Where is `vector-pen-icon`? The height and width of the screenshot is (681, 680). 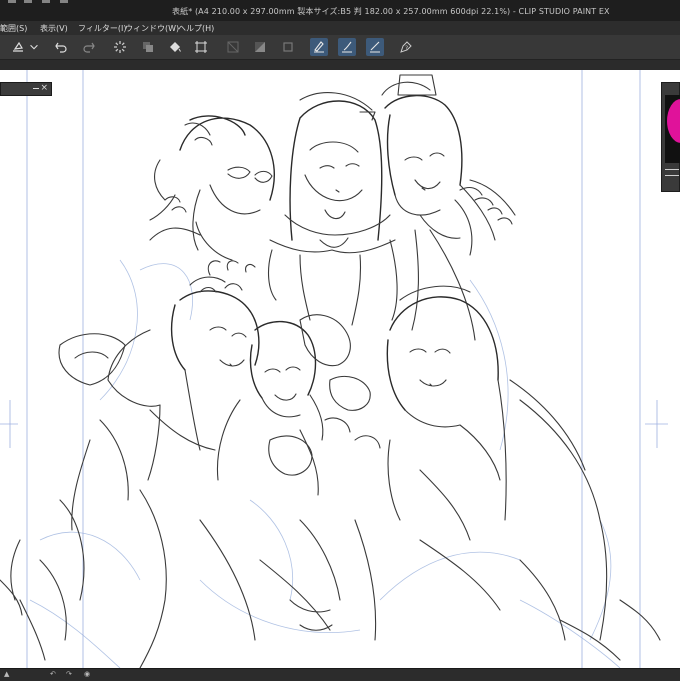
vector-pen-icon is located at coordinates (319, 47).